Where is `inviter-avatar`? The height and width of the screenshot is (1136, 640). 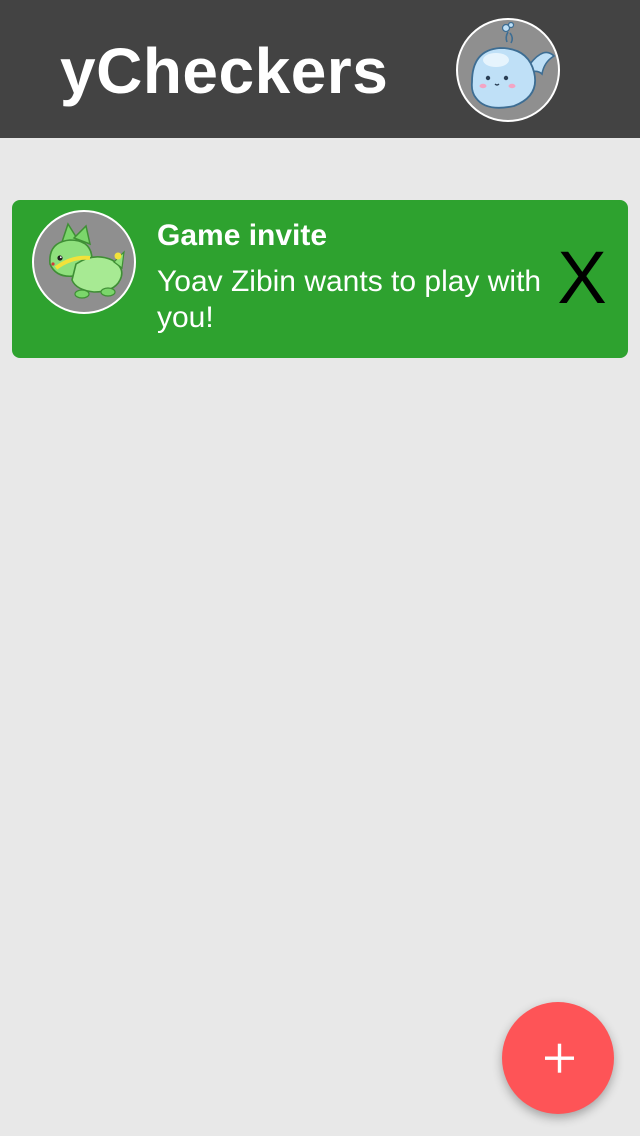 inviter-avatar is located at coordinates (84, 262).